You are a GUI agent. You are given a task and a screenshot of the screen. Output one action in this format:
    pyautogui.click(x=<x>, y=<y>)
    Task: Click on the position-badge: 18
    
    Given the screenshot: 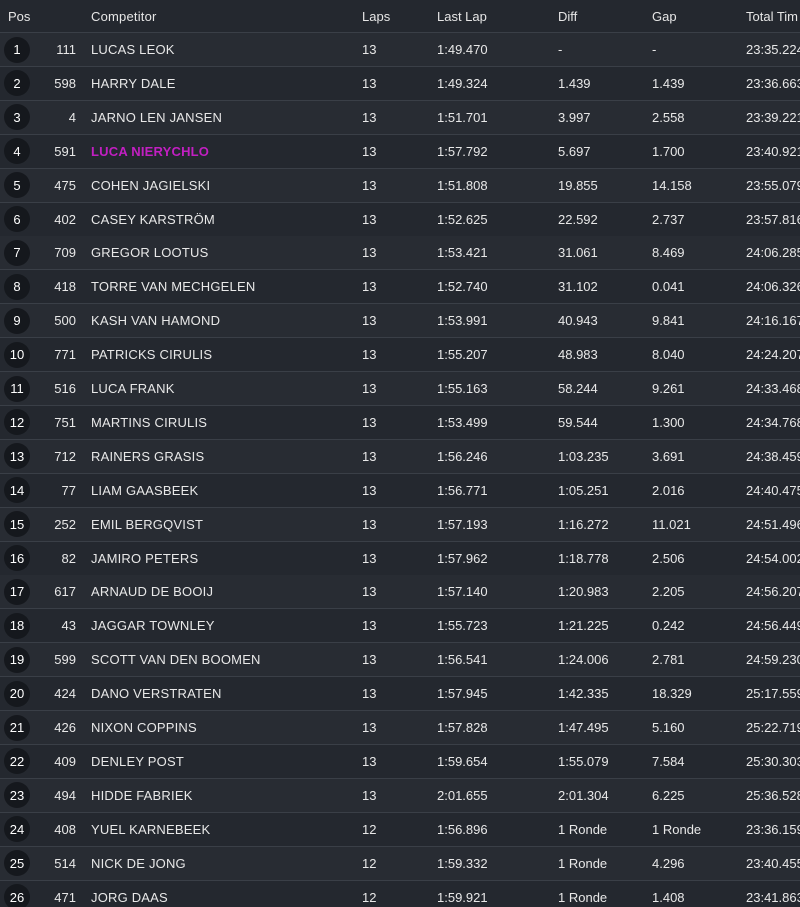 What is the action you would take?
    pyautogui.click(x=17, y=625)
    